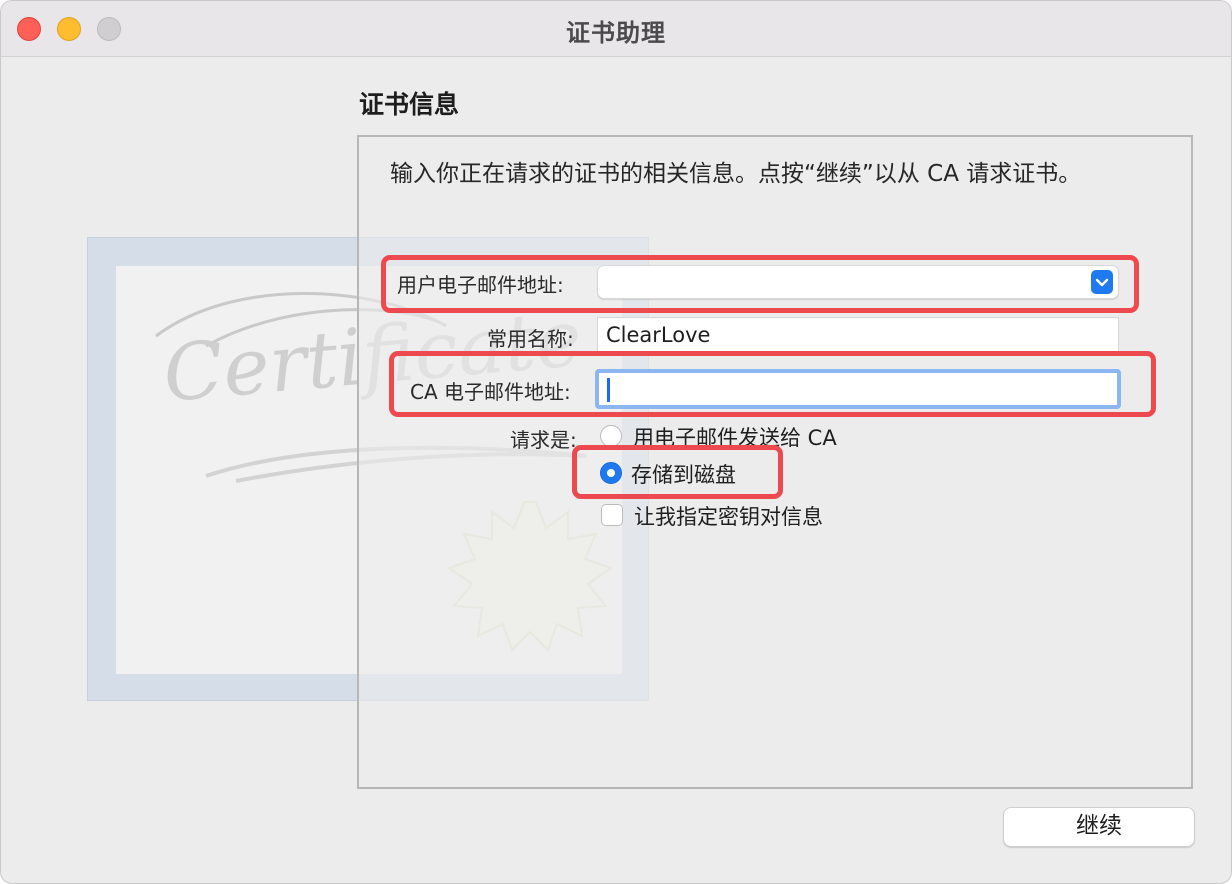 The width and height of the screenshot is (1232, 884). I want to click on common-name-label: 常用名称:, so click(530, 339).